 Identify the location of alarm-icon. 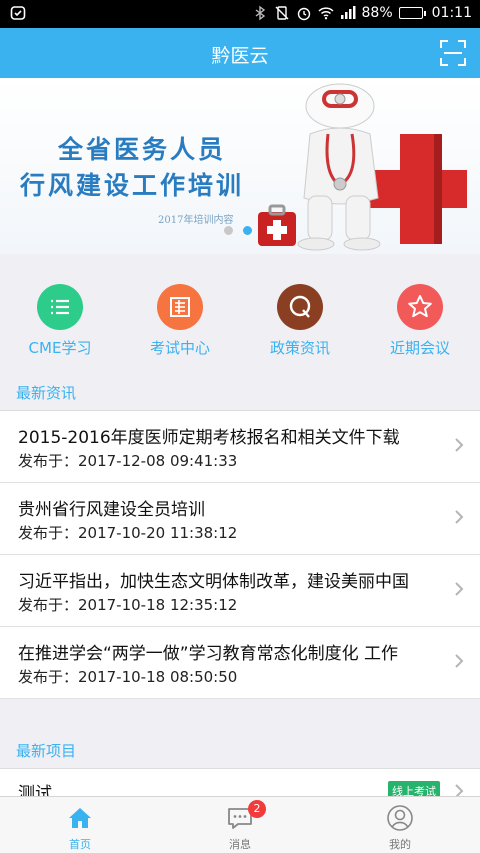
(303, 14).